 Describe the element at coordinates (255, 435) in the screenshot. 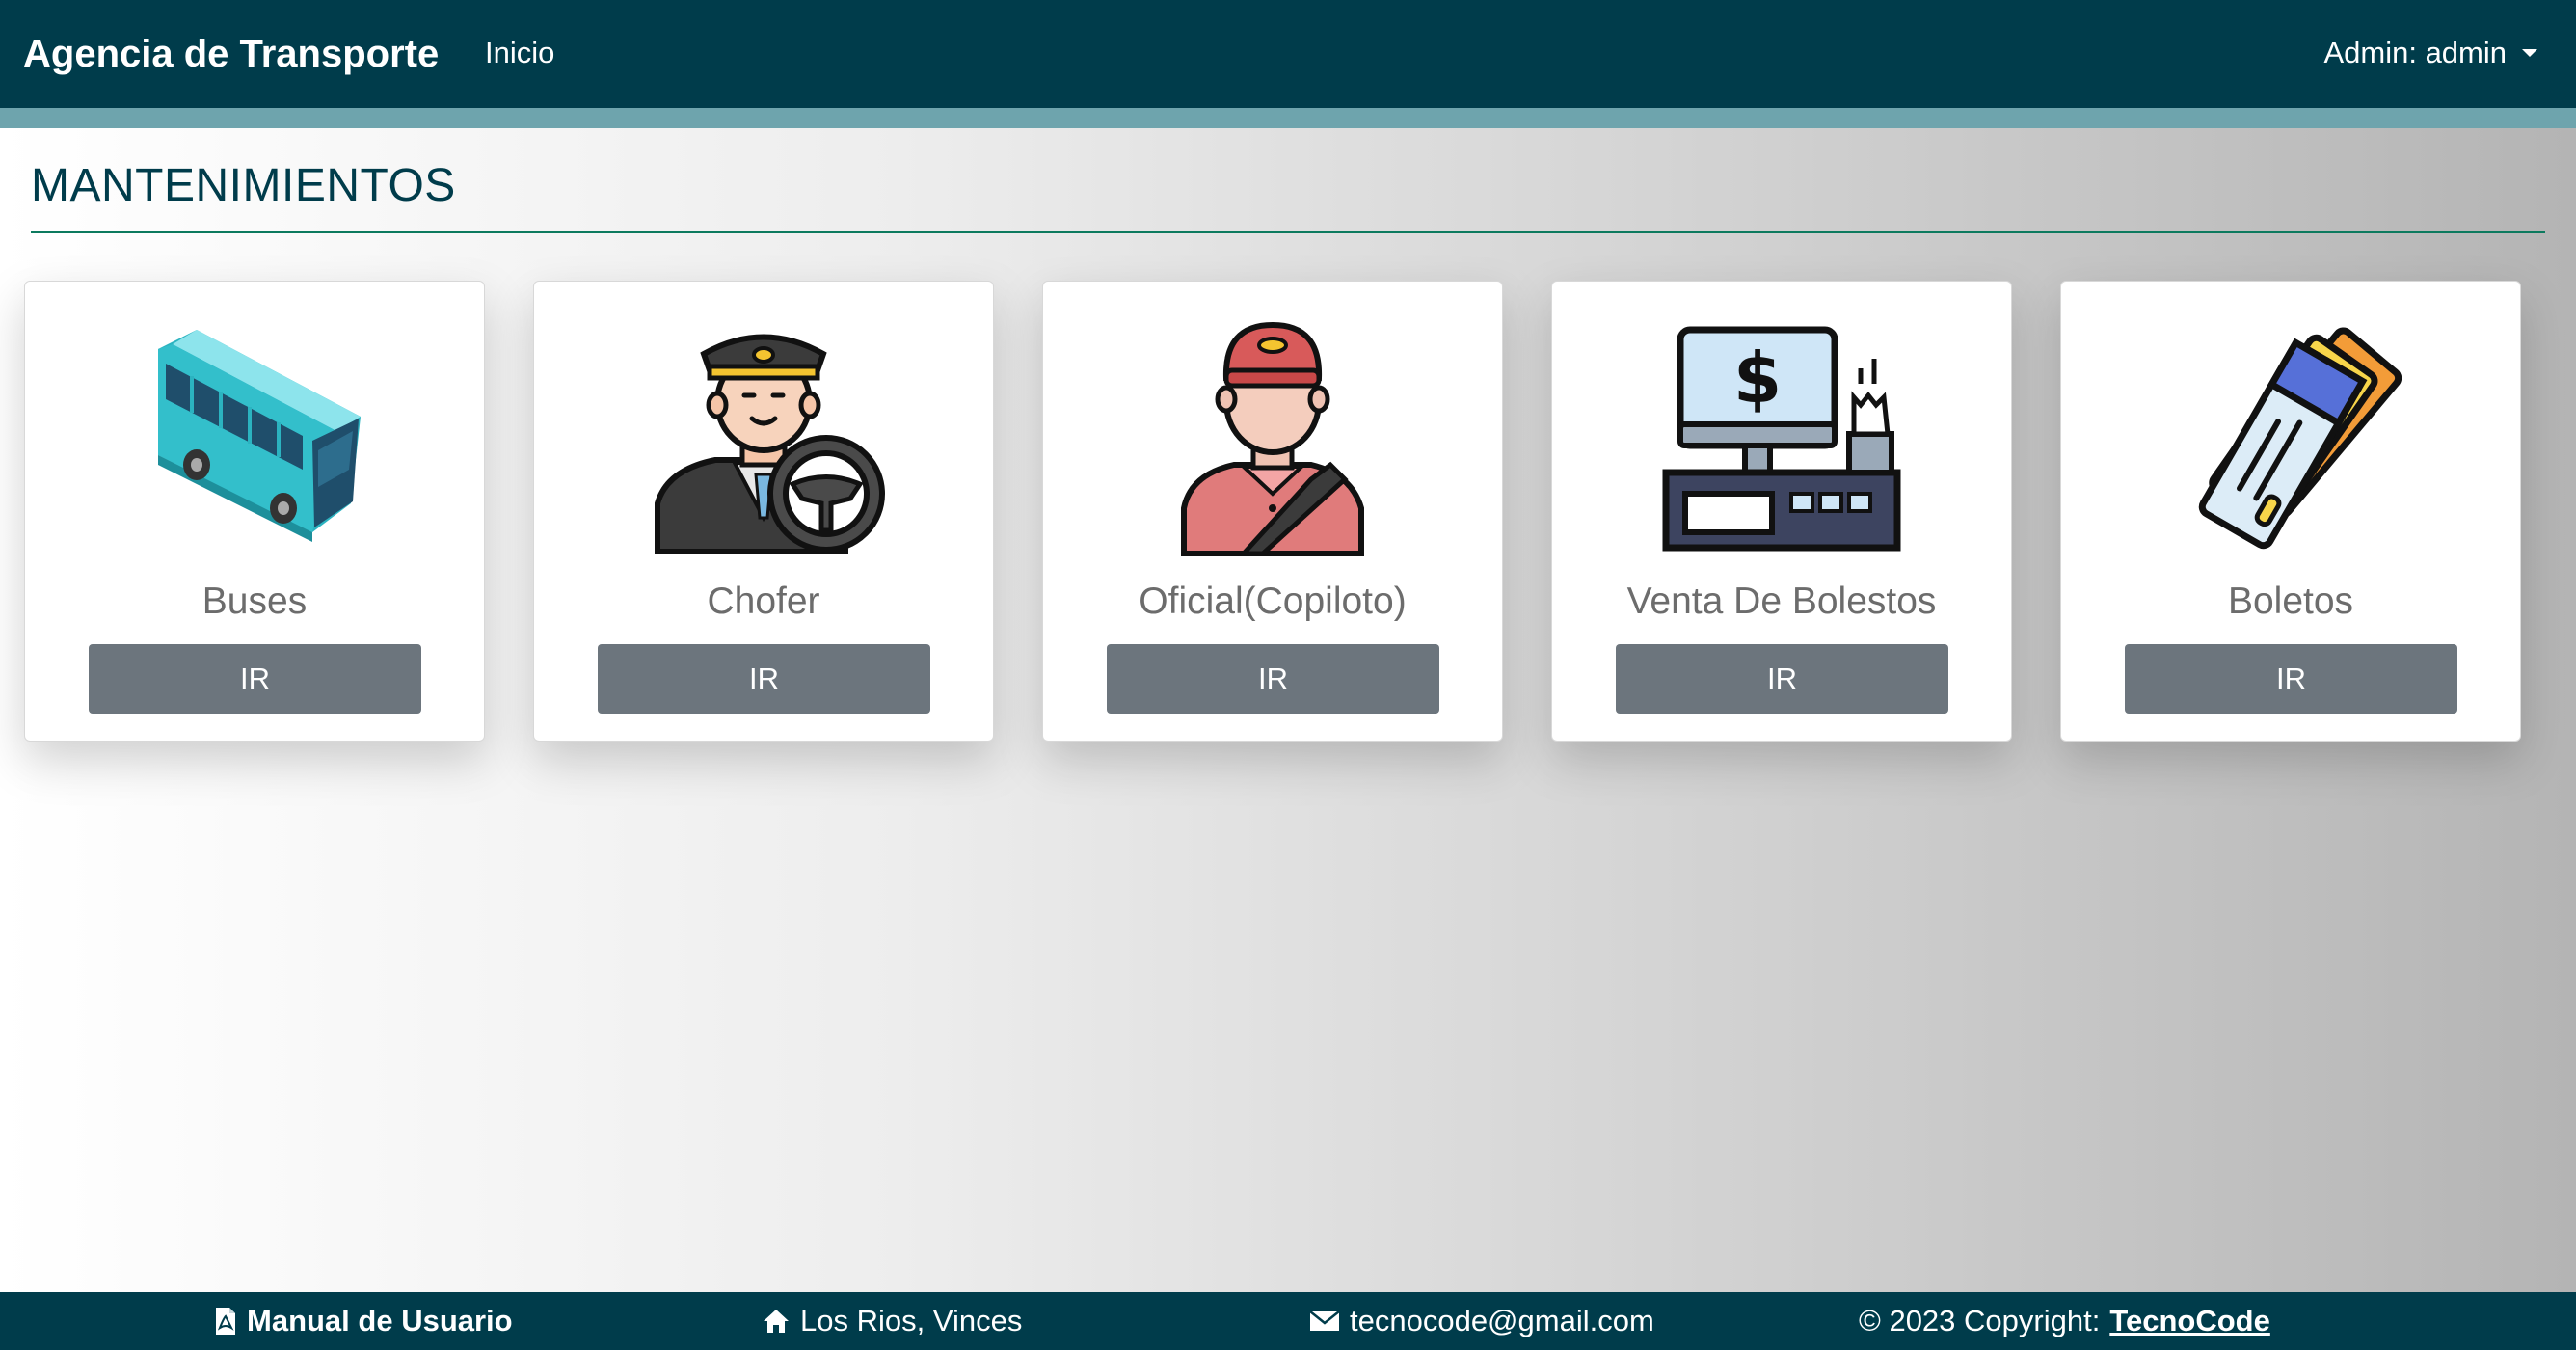

I see `bus-icon` at that location.